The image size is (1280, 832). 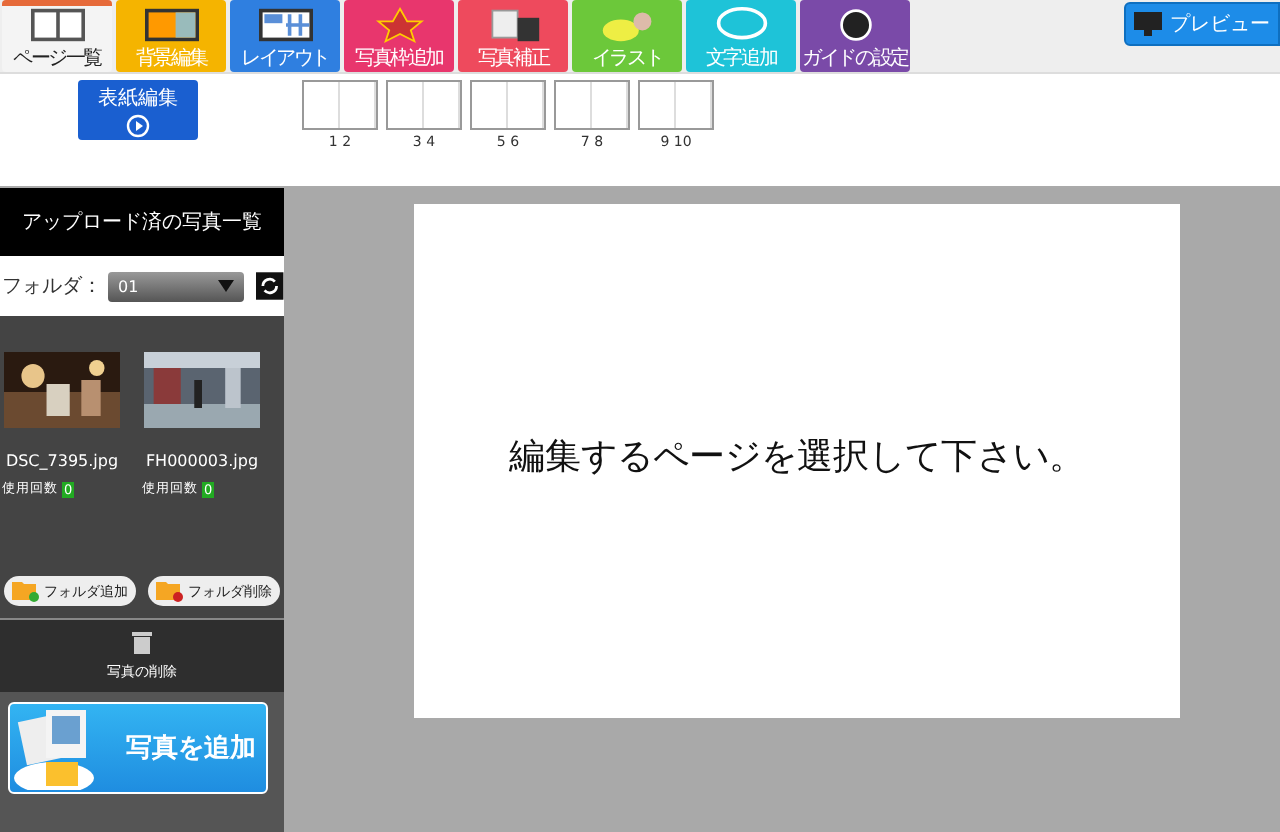 I want to click on photo-name: FH000003.jpg, so click(x=202, y=461).